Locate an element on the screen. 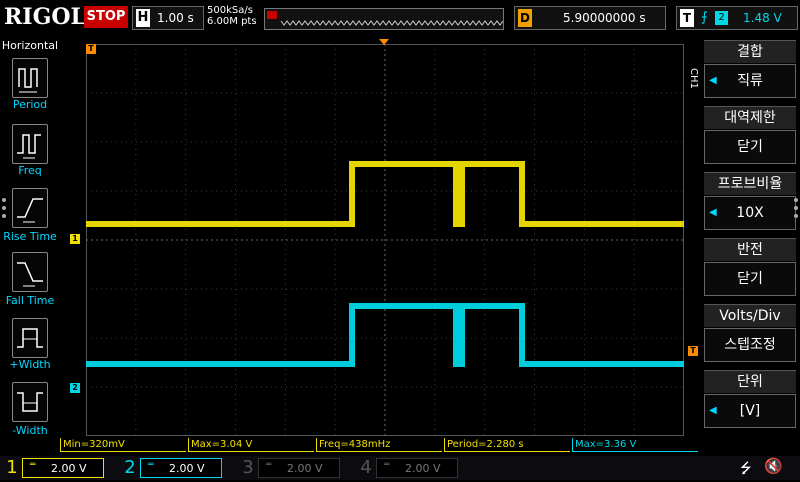 This screenshot has width=800, height=482. trigger-label: T is located at coordinates (687, 18).